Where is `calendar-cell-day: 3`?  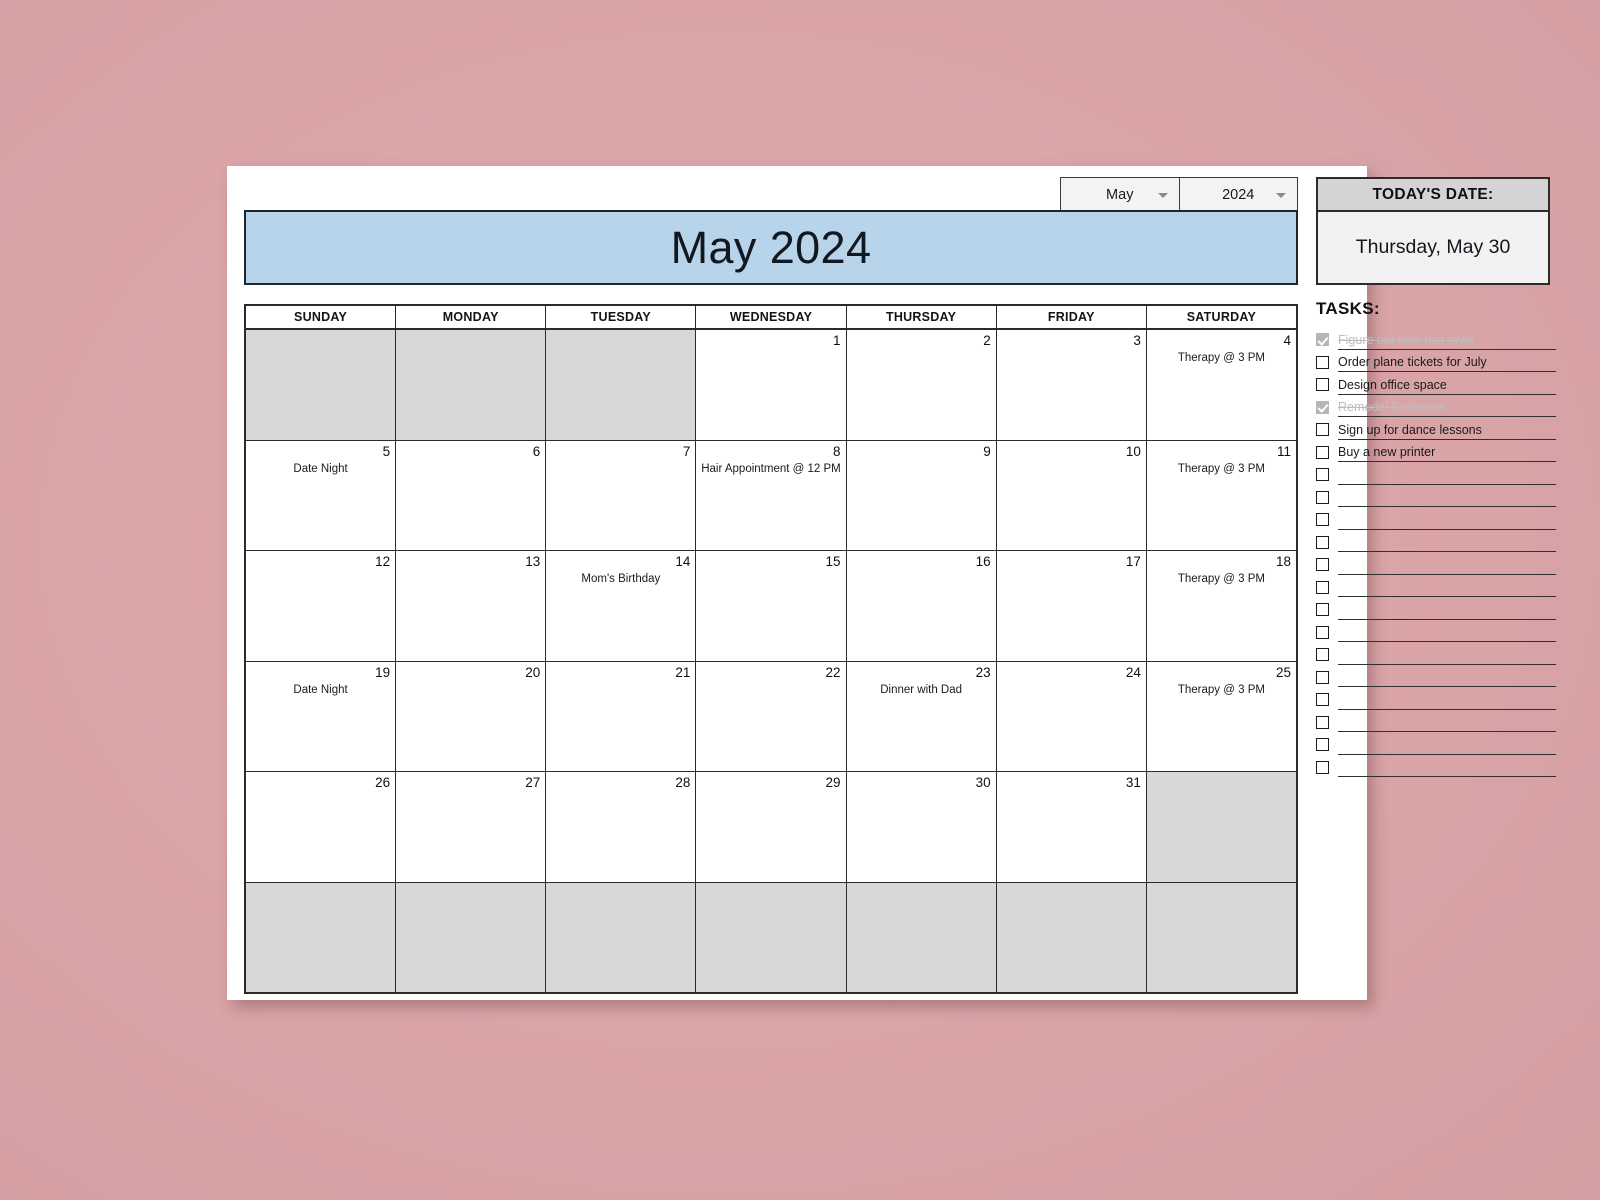
calendar-cell-day: 3 is located at coordinates (1071, 385).